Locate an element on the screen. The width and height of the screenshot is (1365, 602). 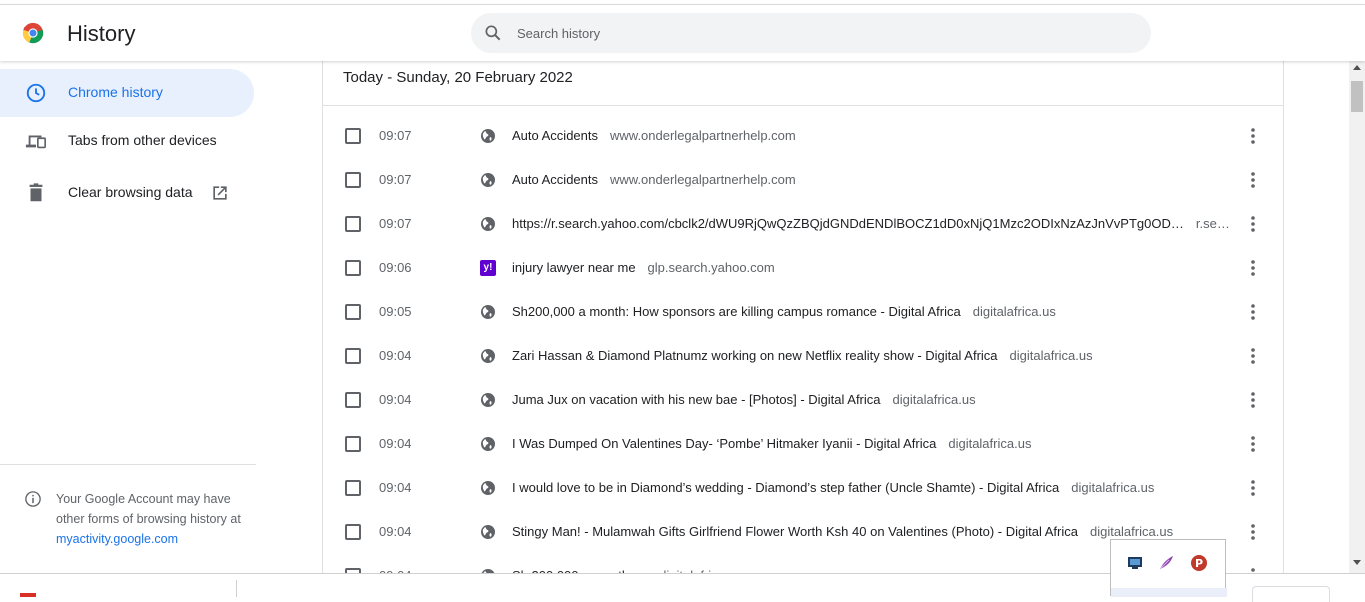
clock-icon is located at coordinates (36, 93).